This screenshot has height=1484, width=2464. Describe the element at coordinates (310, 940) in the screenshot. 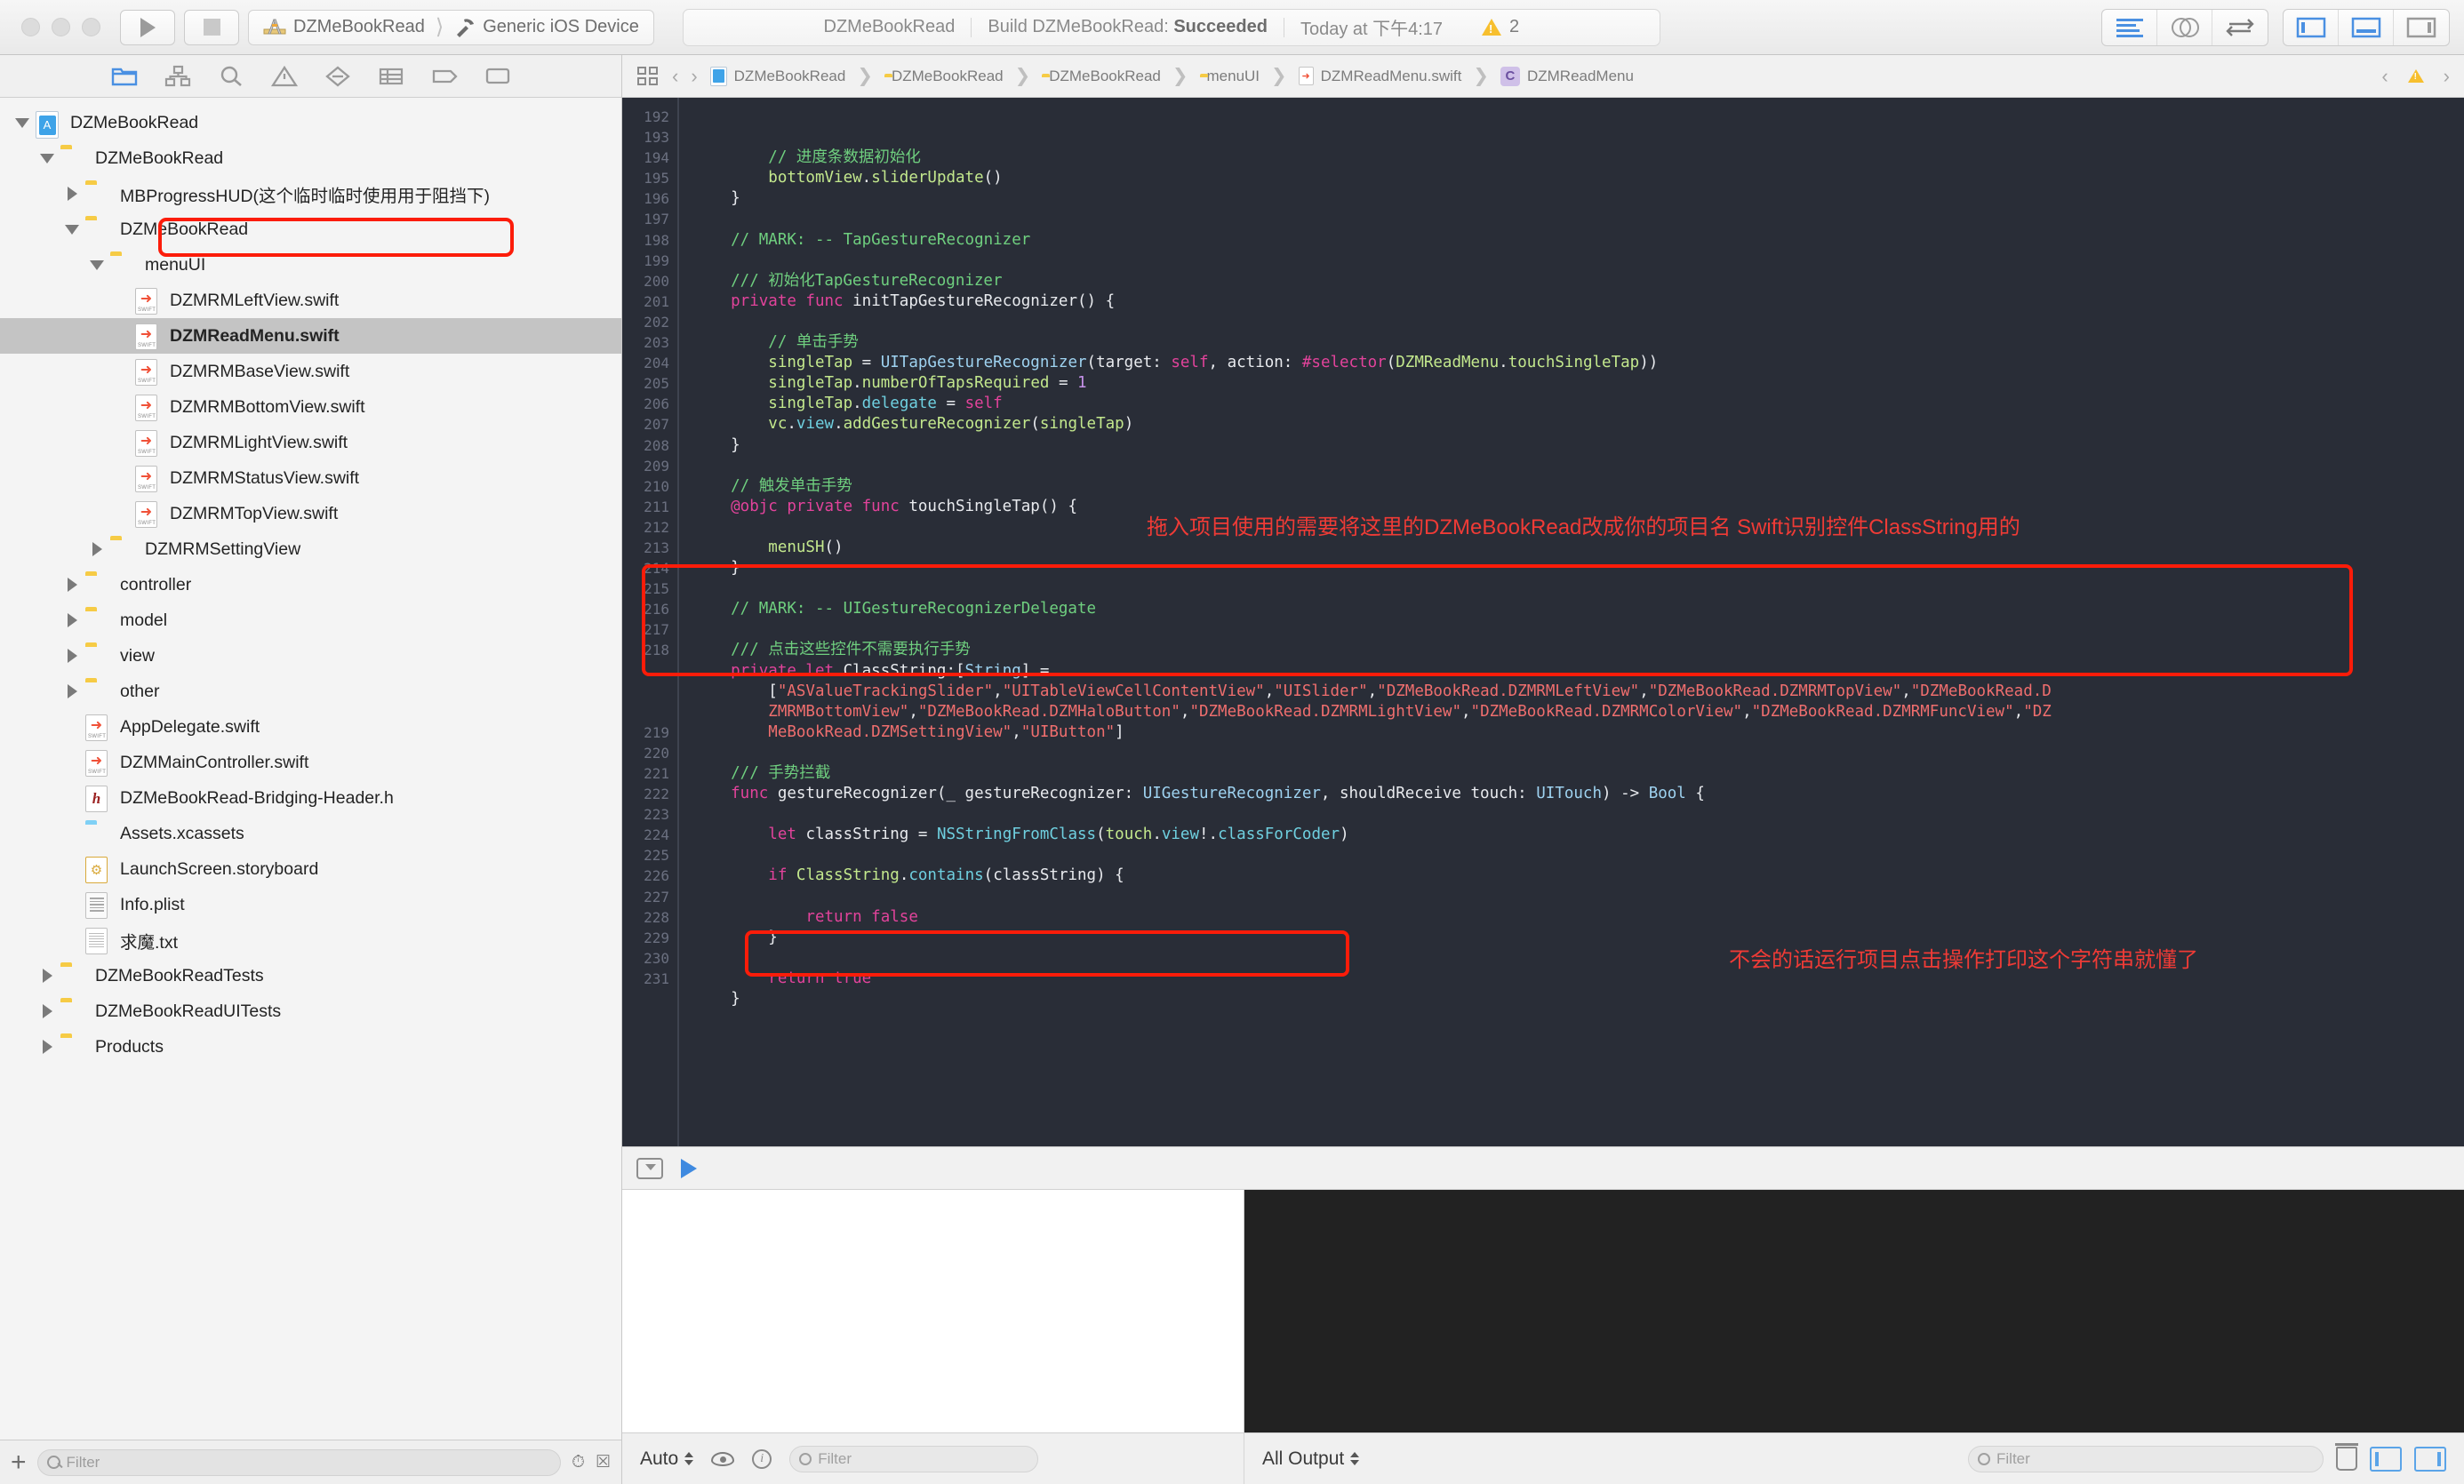

I see `tree-row--txt: 求魔.txt` at that location.